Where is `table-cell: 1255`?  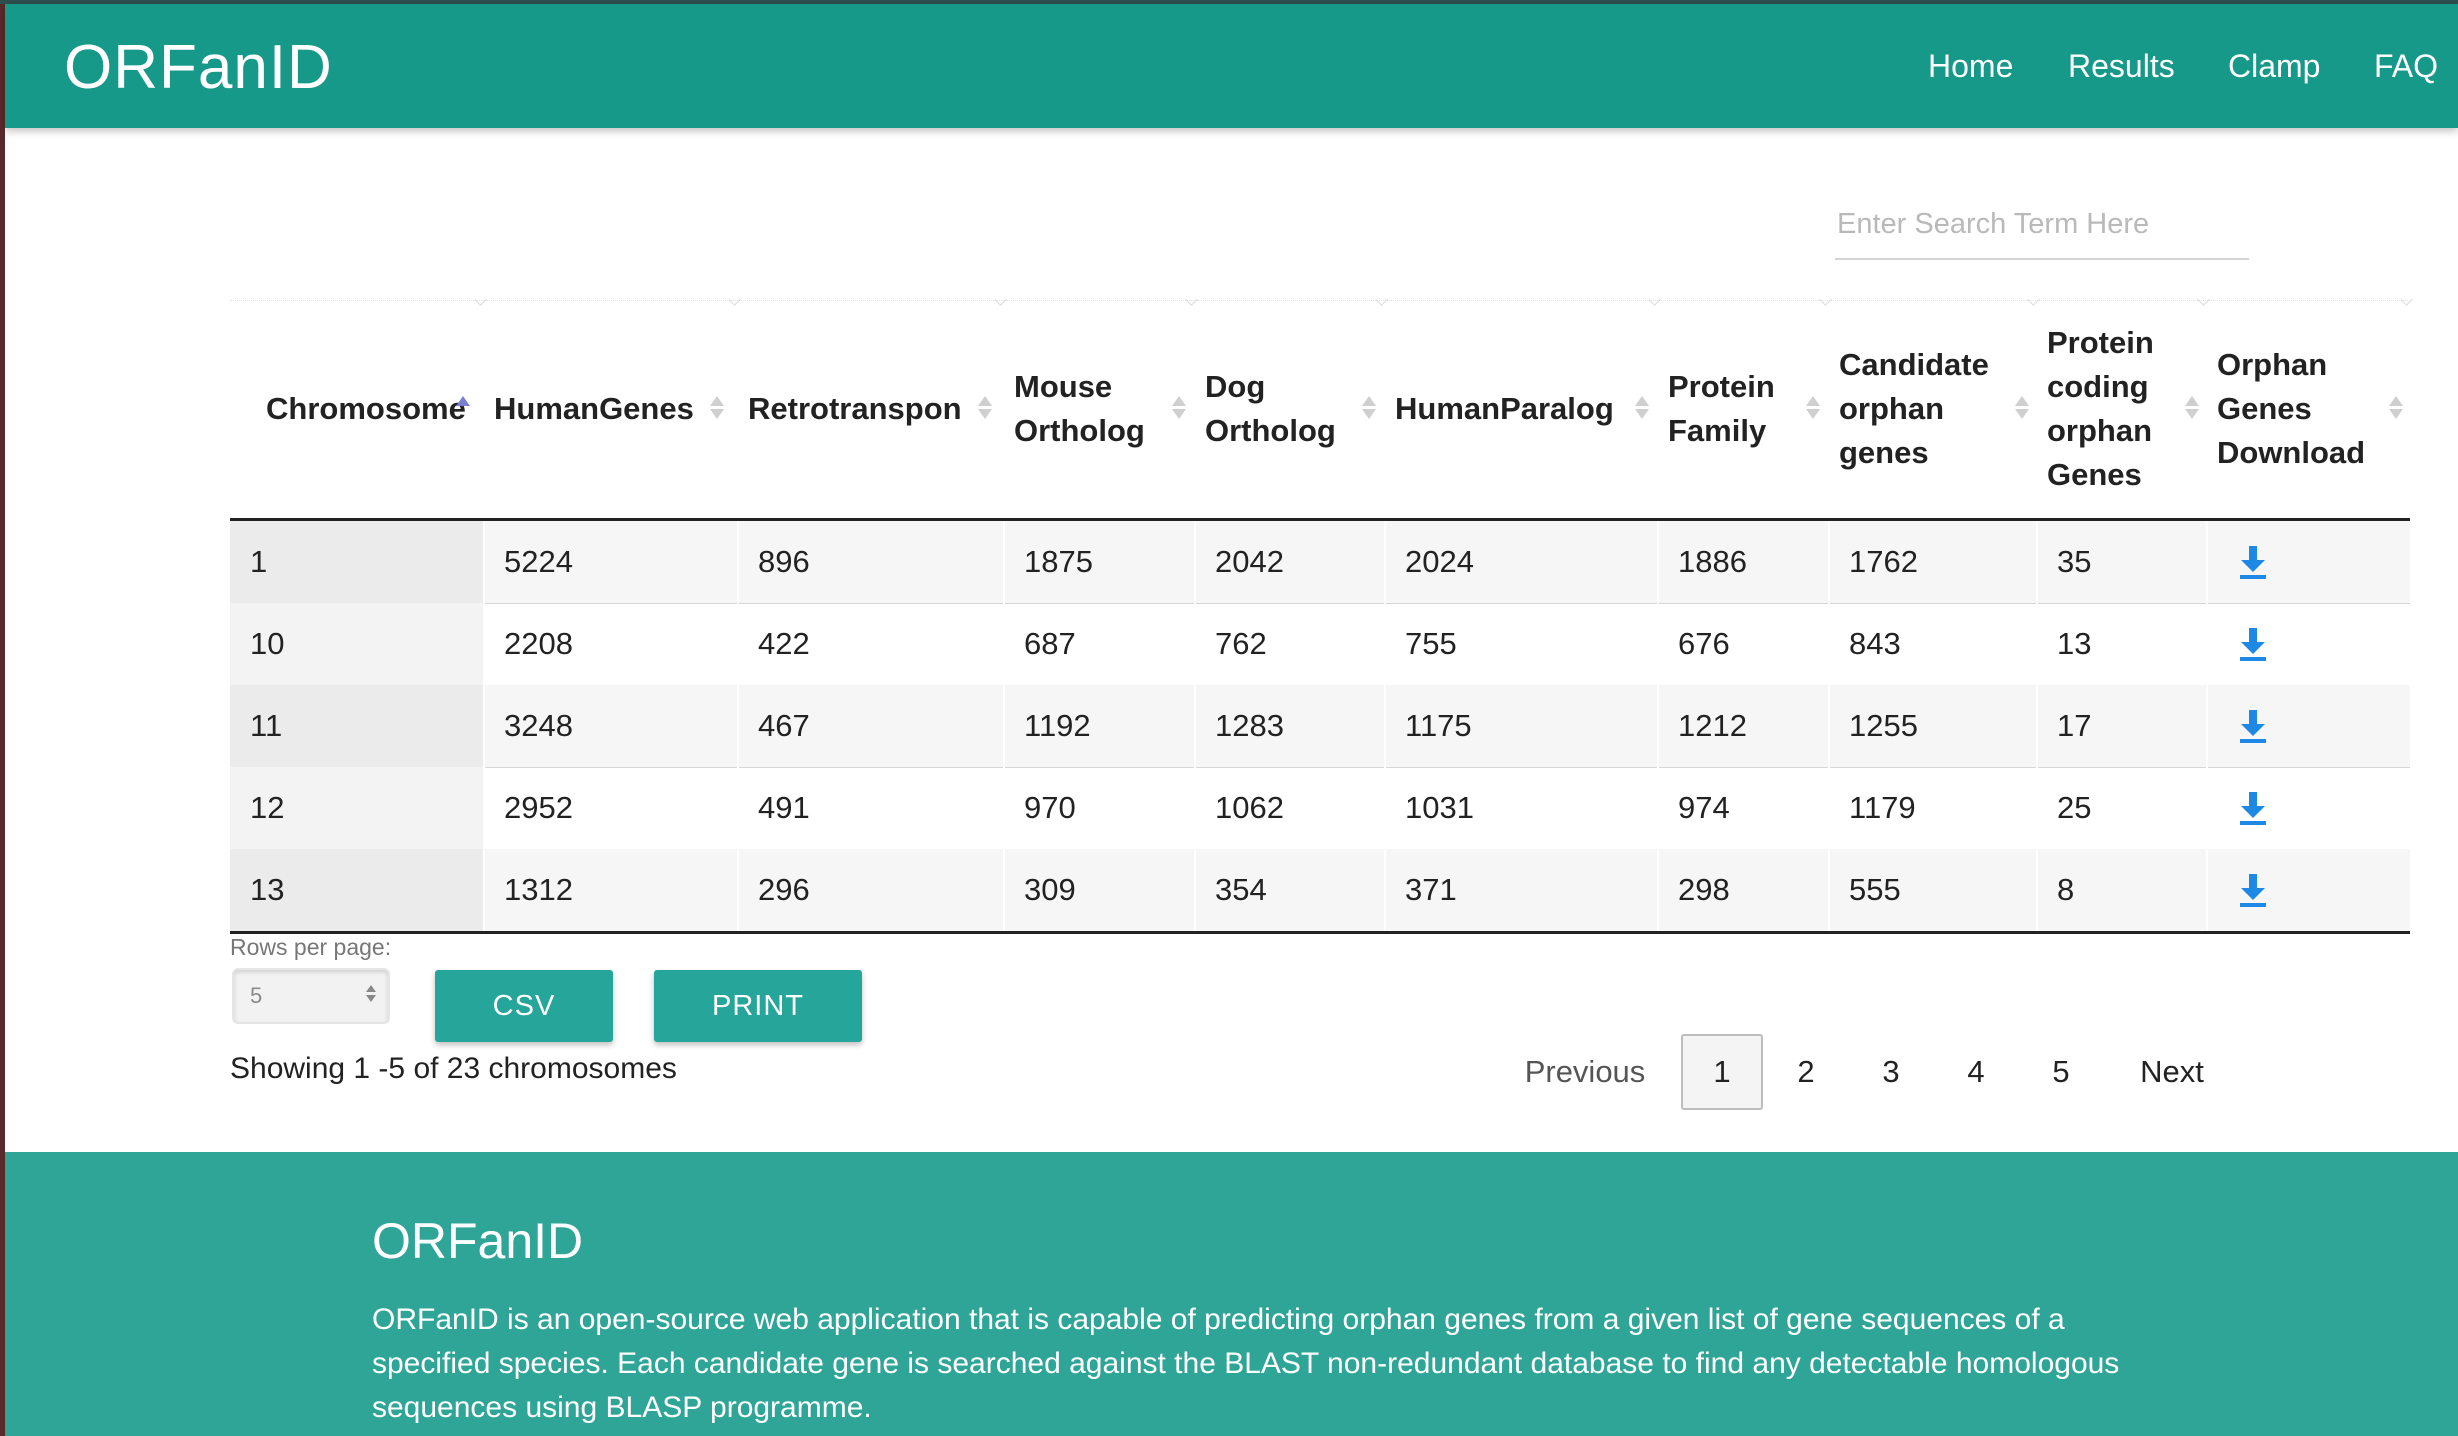
table-cell: 1255 is located at coordinates (1883, 725).